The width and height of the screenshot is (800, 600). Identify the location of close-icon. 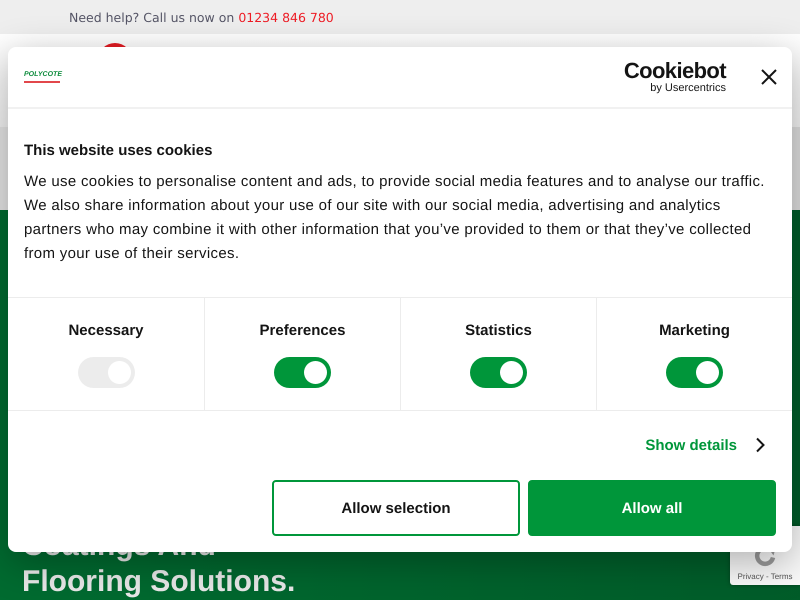
(769, 77).